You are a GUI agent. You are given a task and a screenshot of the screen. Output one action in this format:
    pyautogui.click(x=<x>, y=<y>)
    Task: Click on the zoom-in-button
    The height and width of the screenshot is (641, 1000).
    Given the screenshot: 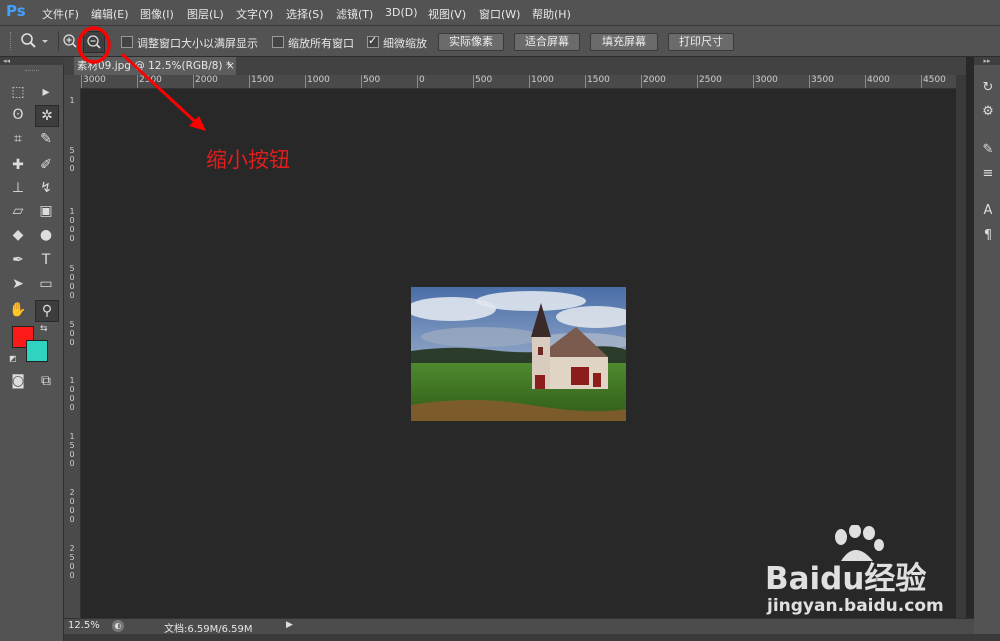 What is the action you would take?
    pyautogui.click(x=70, y=41)
    